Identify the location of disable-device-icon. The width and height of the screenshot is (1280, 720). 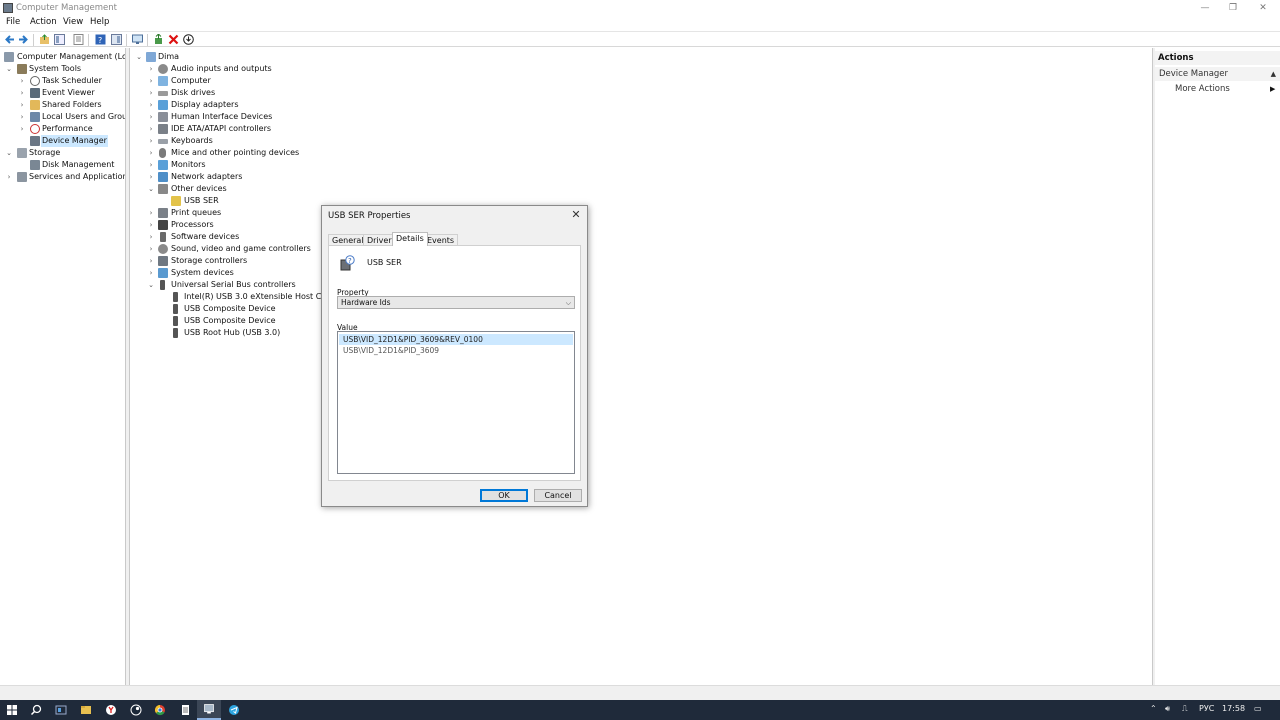
(188, 39).